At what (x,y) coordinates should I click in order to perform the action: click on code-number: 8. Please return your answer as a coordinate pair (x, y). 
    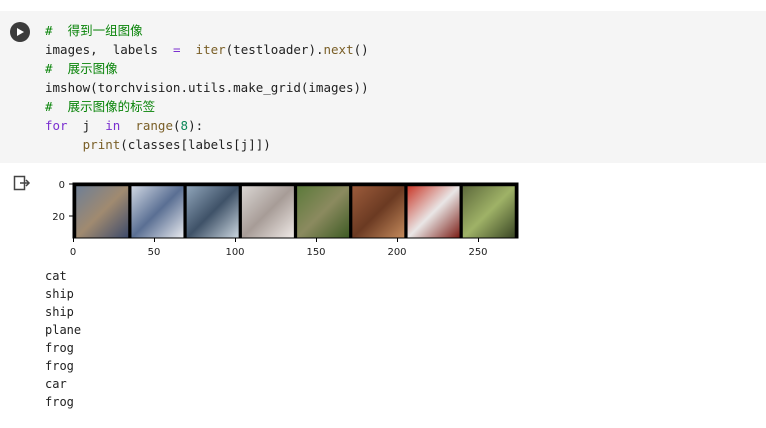
    Looking at the image, I should click on (184, 125).